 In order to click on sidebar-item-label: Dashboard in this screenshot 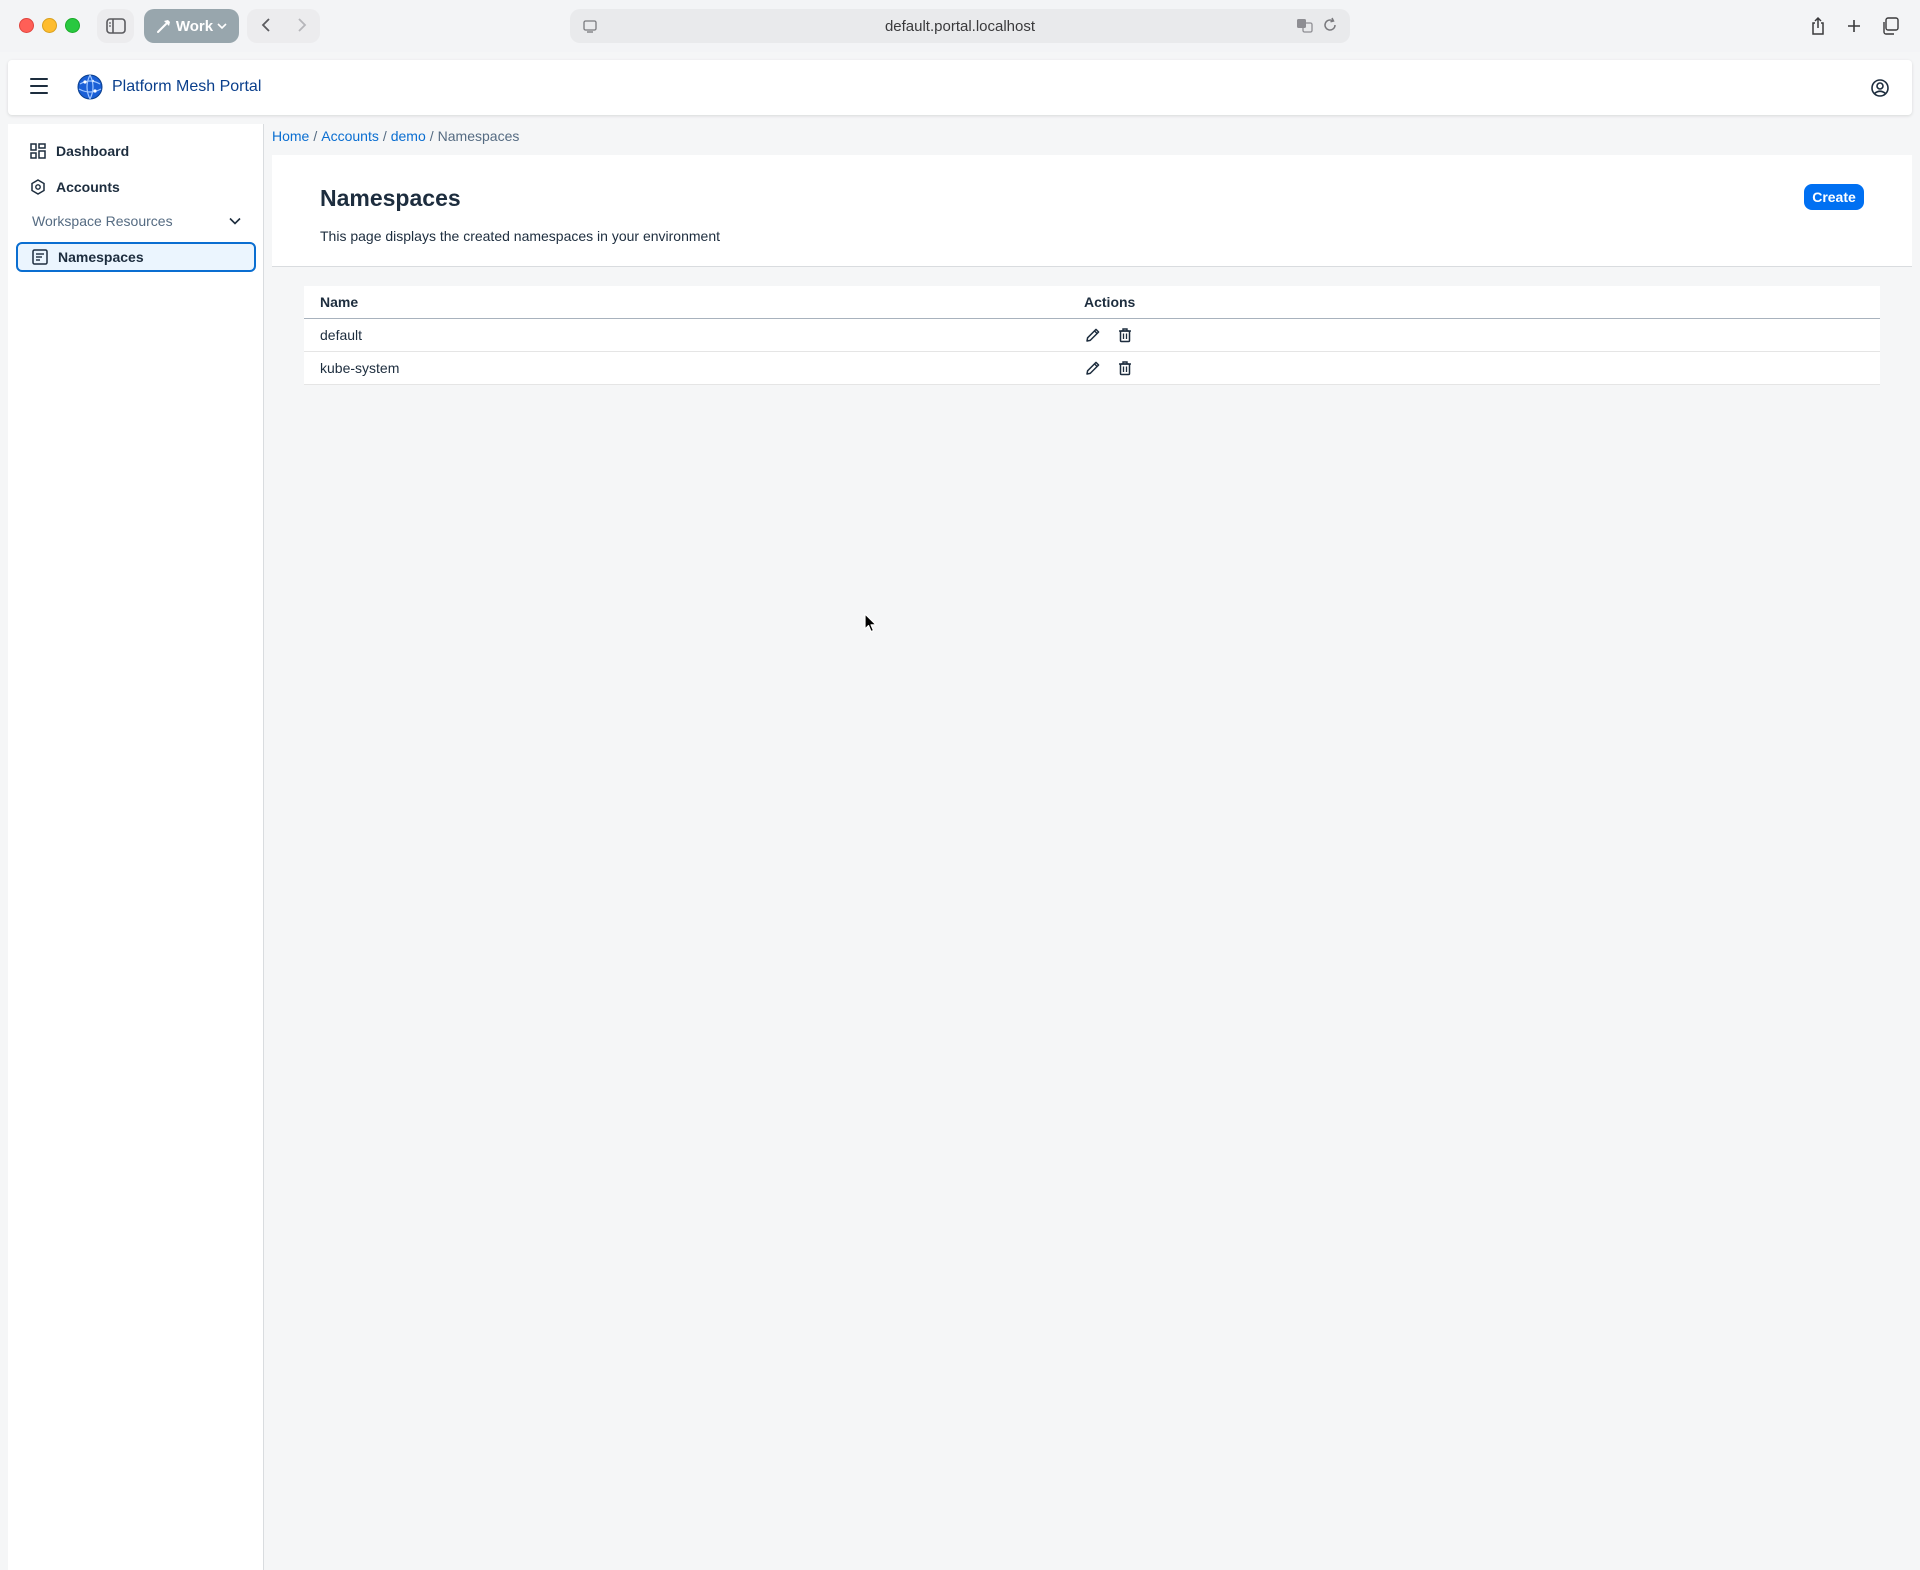, I will do `click(93, 151)`.